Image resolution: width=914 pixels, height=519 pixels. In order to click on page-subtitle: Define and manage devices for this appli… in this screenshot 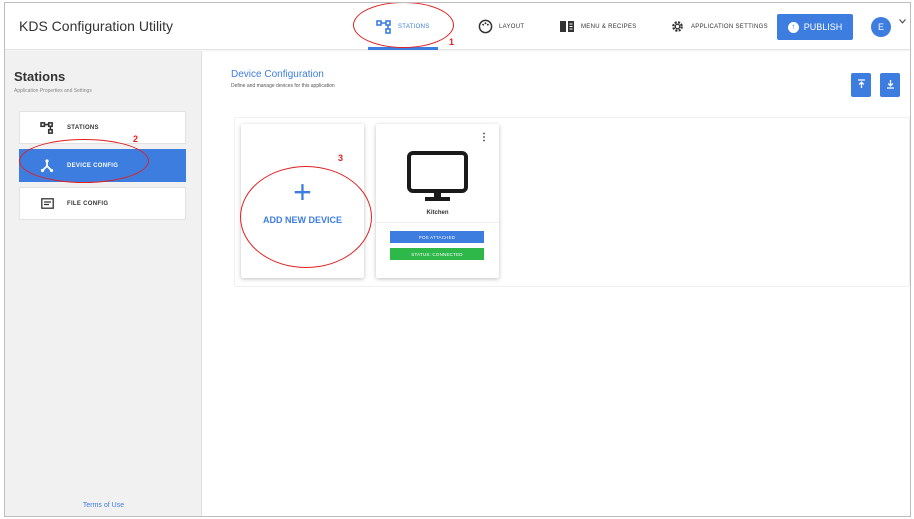, I will do `click(283, 86)`.